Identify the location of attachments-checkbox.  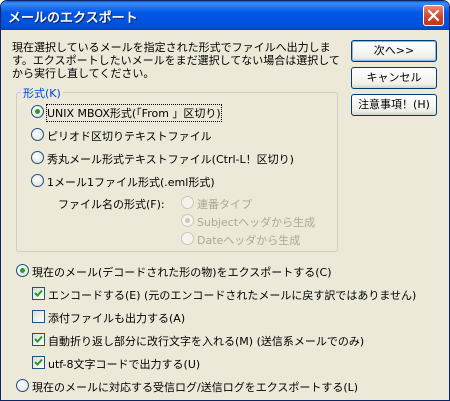
(38, 316).